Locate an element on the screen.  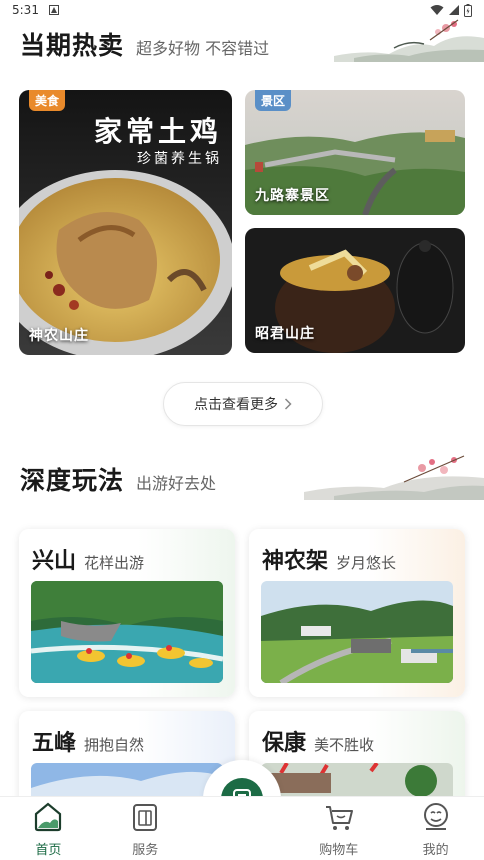
hot-card-pot: 昭君山庄 is located at coordinates (355, 290).